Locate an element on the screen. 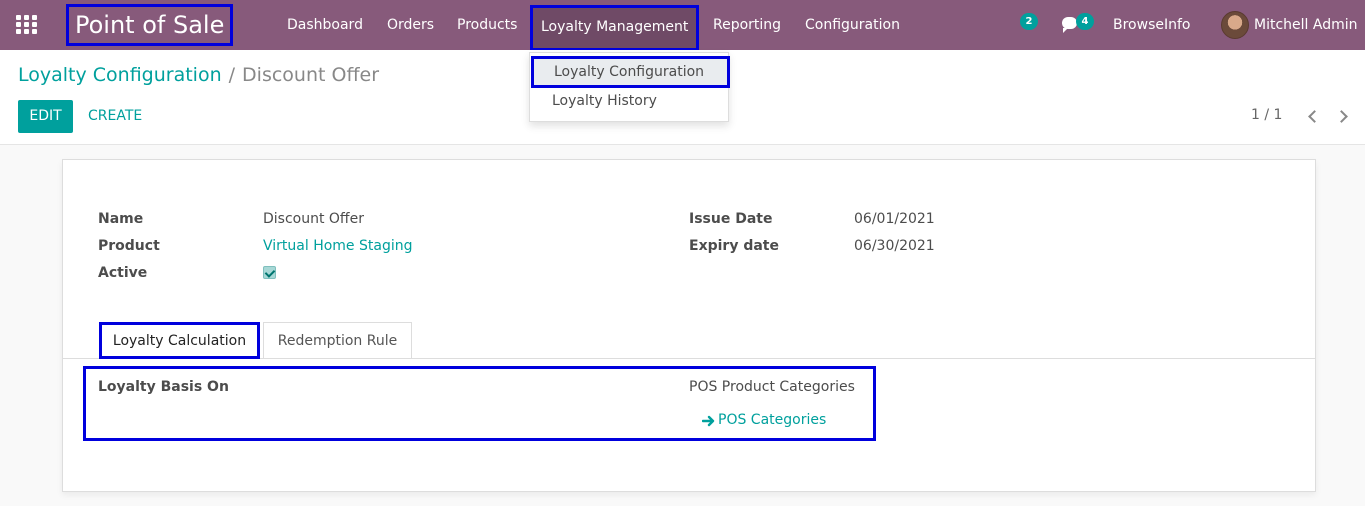  apps-menu-icon is located at coordinates (27, 25).